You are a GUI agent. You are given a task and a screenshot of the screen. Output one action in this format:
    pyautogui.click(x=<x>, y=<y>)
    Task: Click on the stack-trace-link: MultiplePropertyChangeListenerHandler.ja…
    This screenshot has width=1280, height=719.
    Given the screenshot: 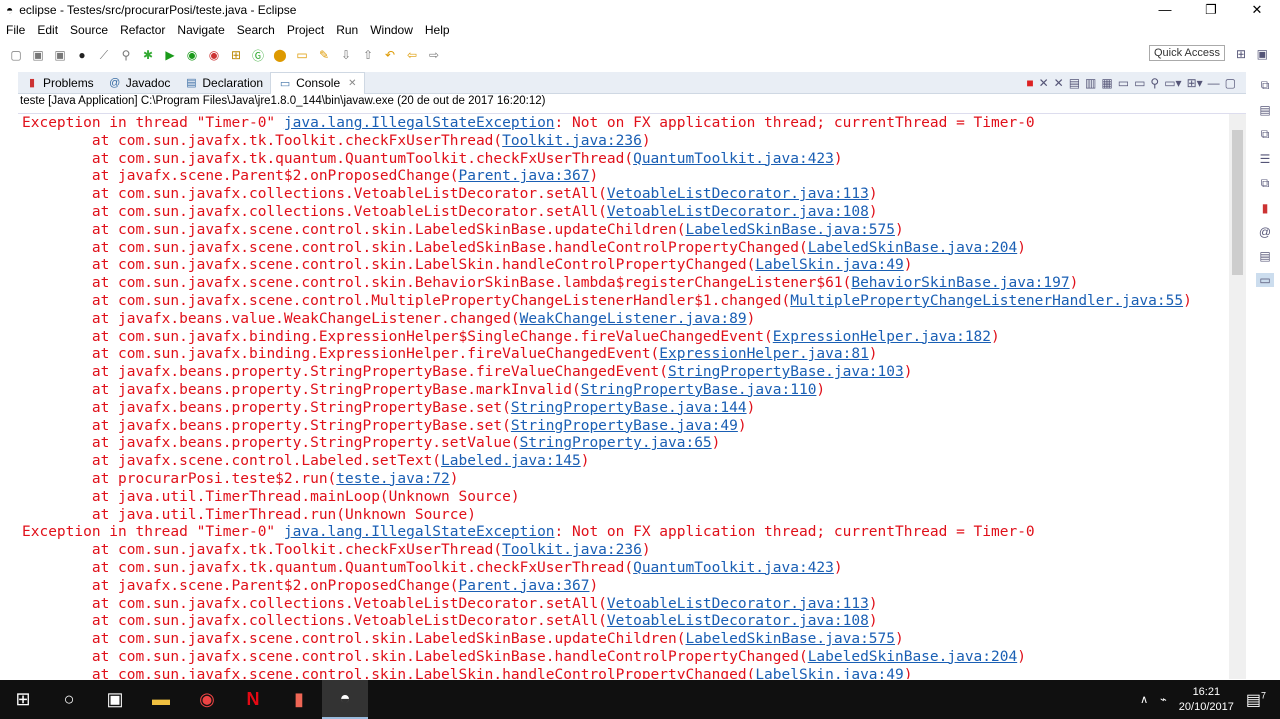 What is the action you would take?
    pyautogui.click(x=986, y=301)
    